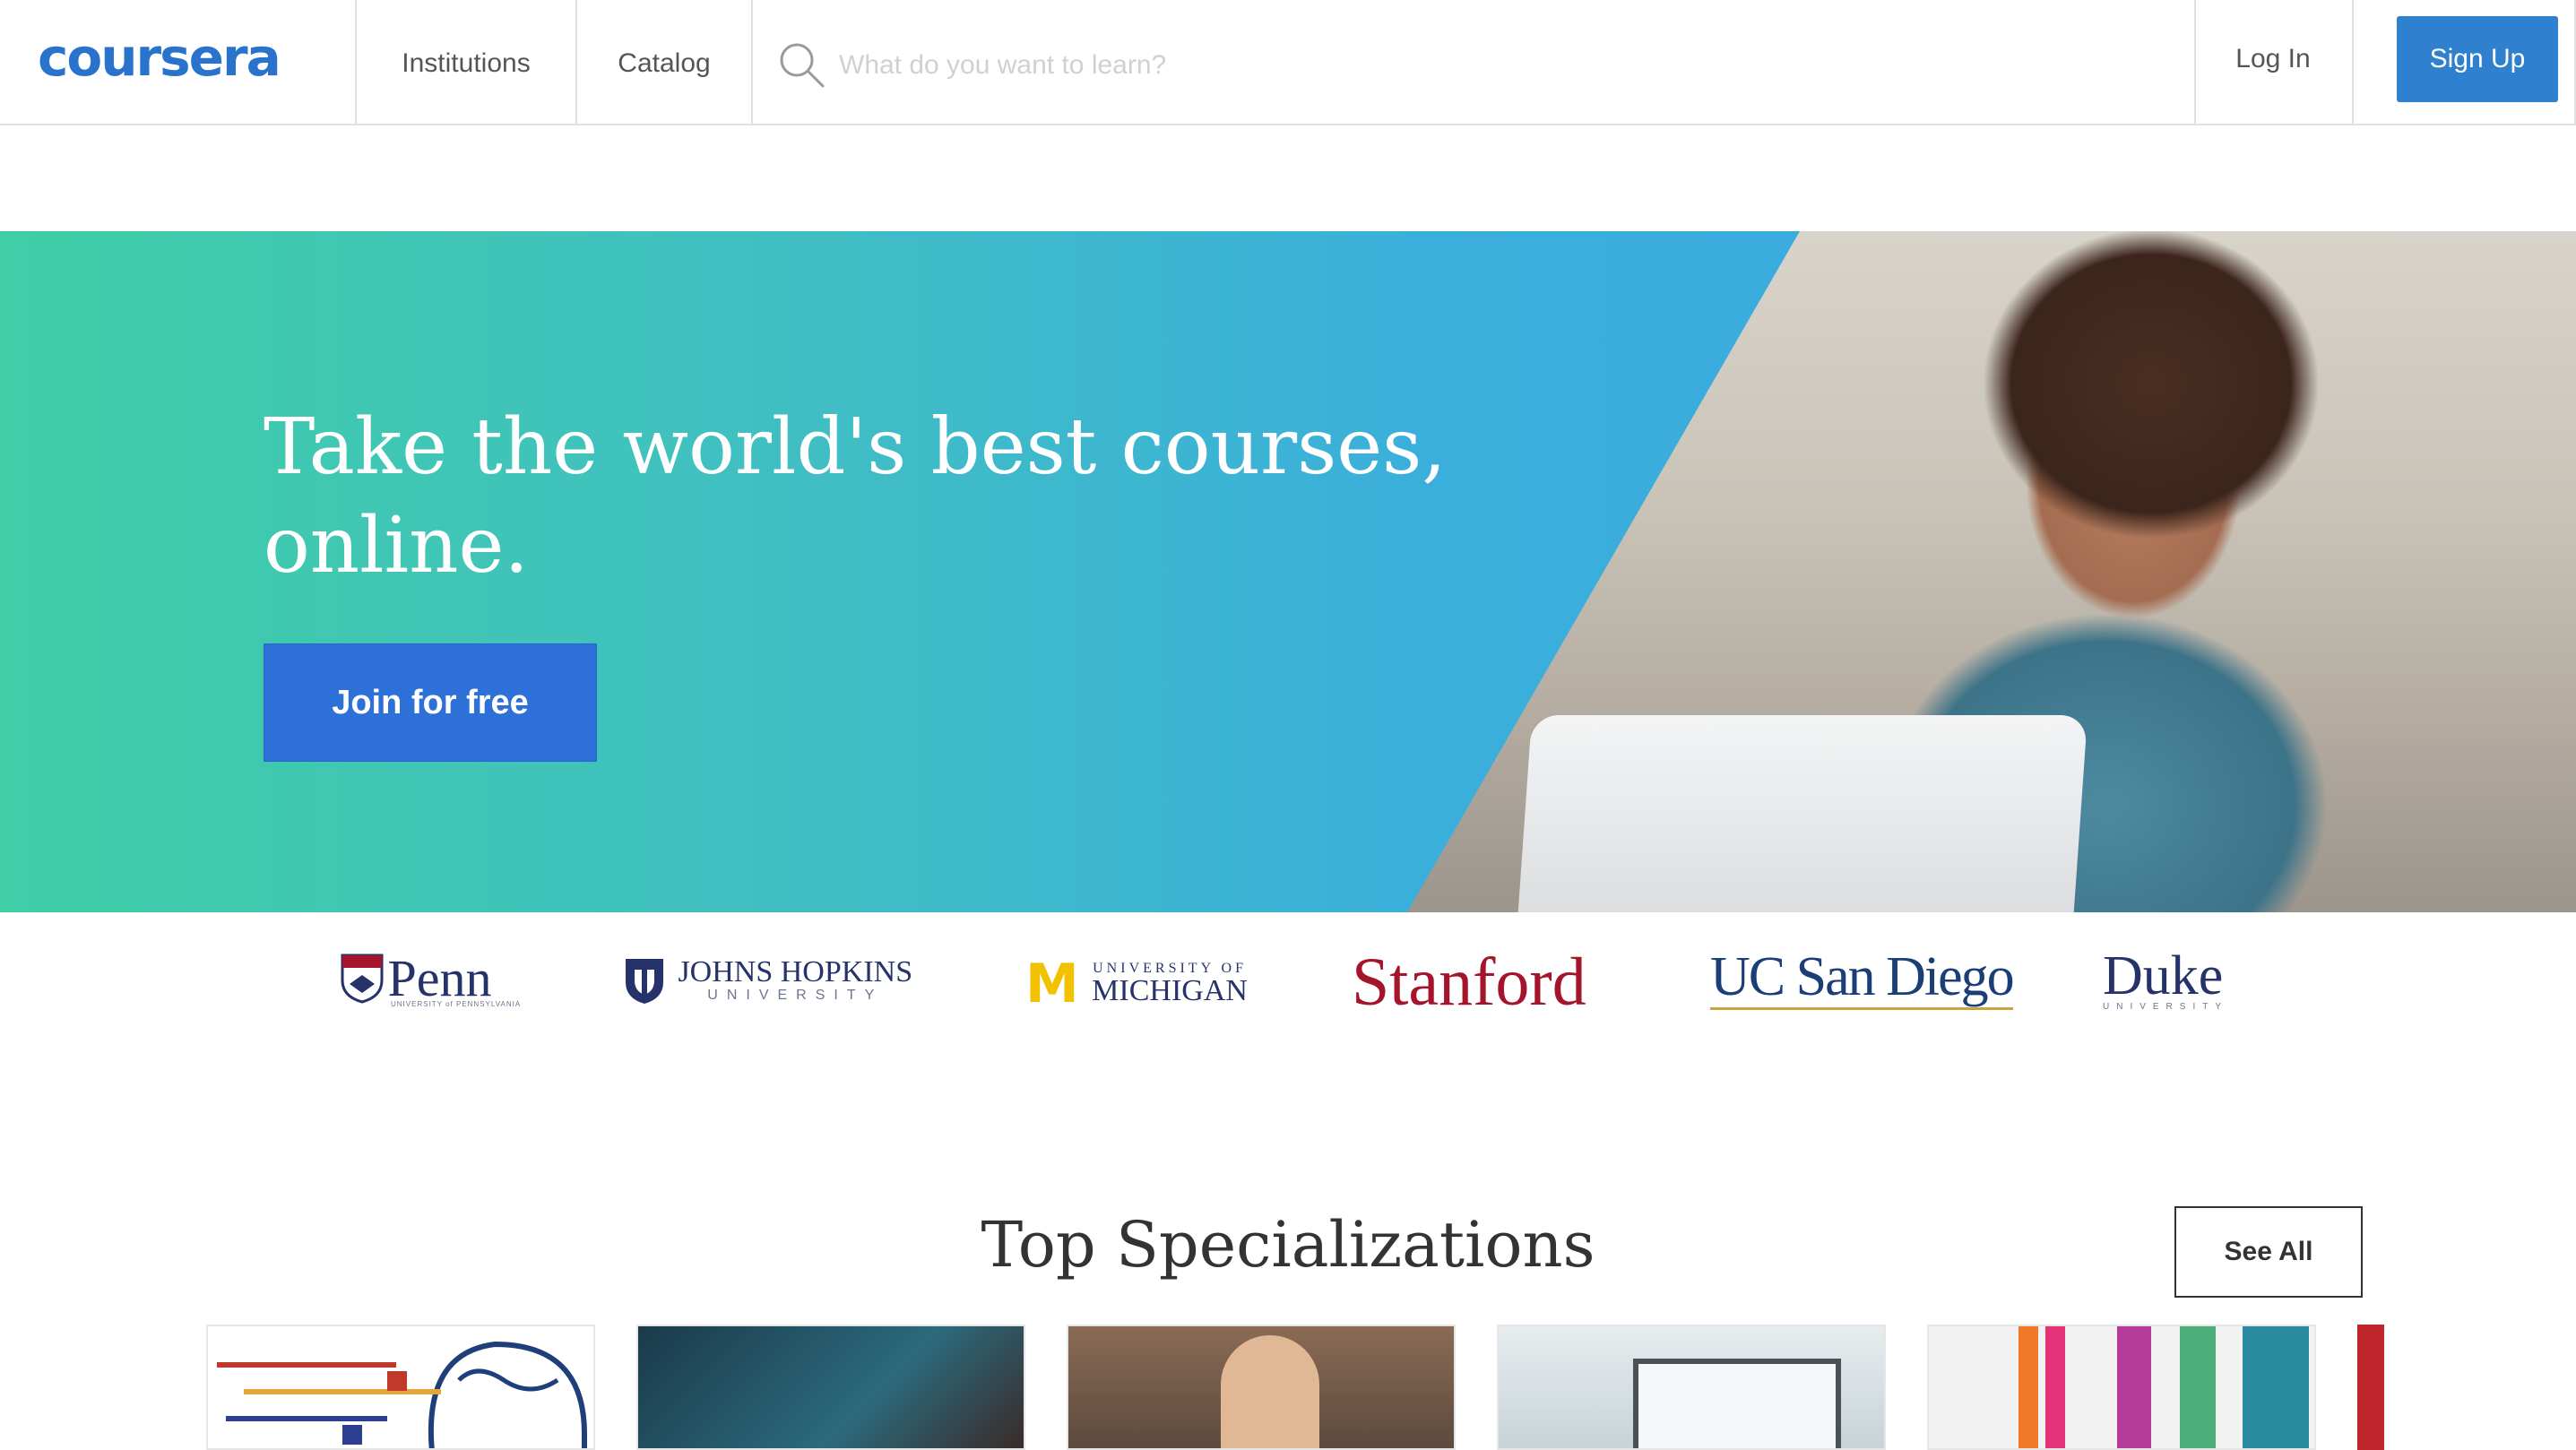 The image size is (2576, 1450). I want to click on michigan-wordmark: MICHIGAN, so click(1170, 990).